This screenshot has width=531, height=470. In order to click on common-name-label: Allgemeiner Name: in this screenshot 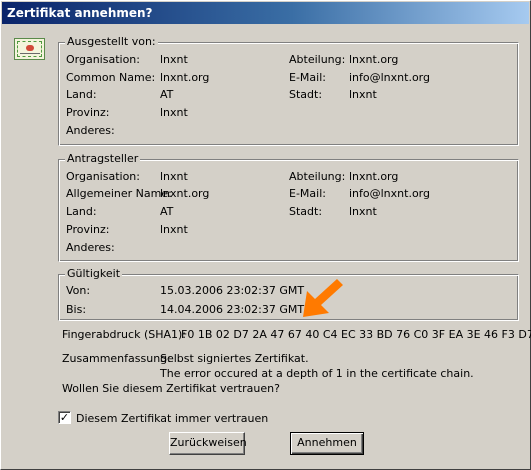, I will do `click(119, 193)`.